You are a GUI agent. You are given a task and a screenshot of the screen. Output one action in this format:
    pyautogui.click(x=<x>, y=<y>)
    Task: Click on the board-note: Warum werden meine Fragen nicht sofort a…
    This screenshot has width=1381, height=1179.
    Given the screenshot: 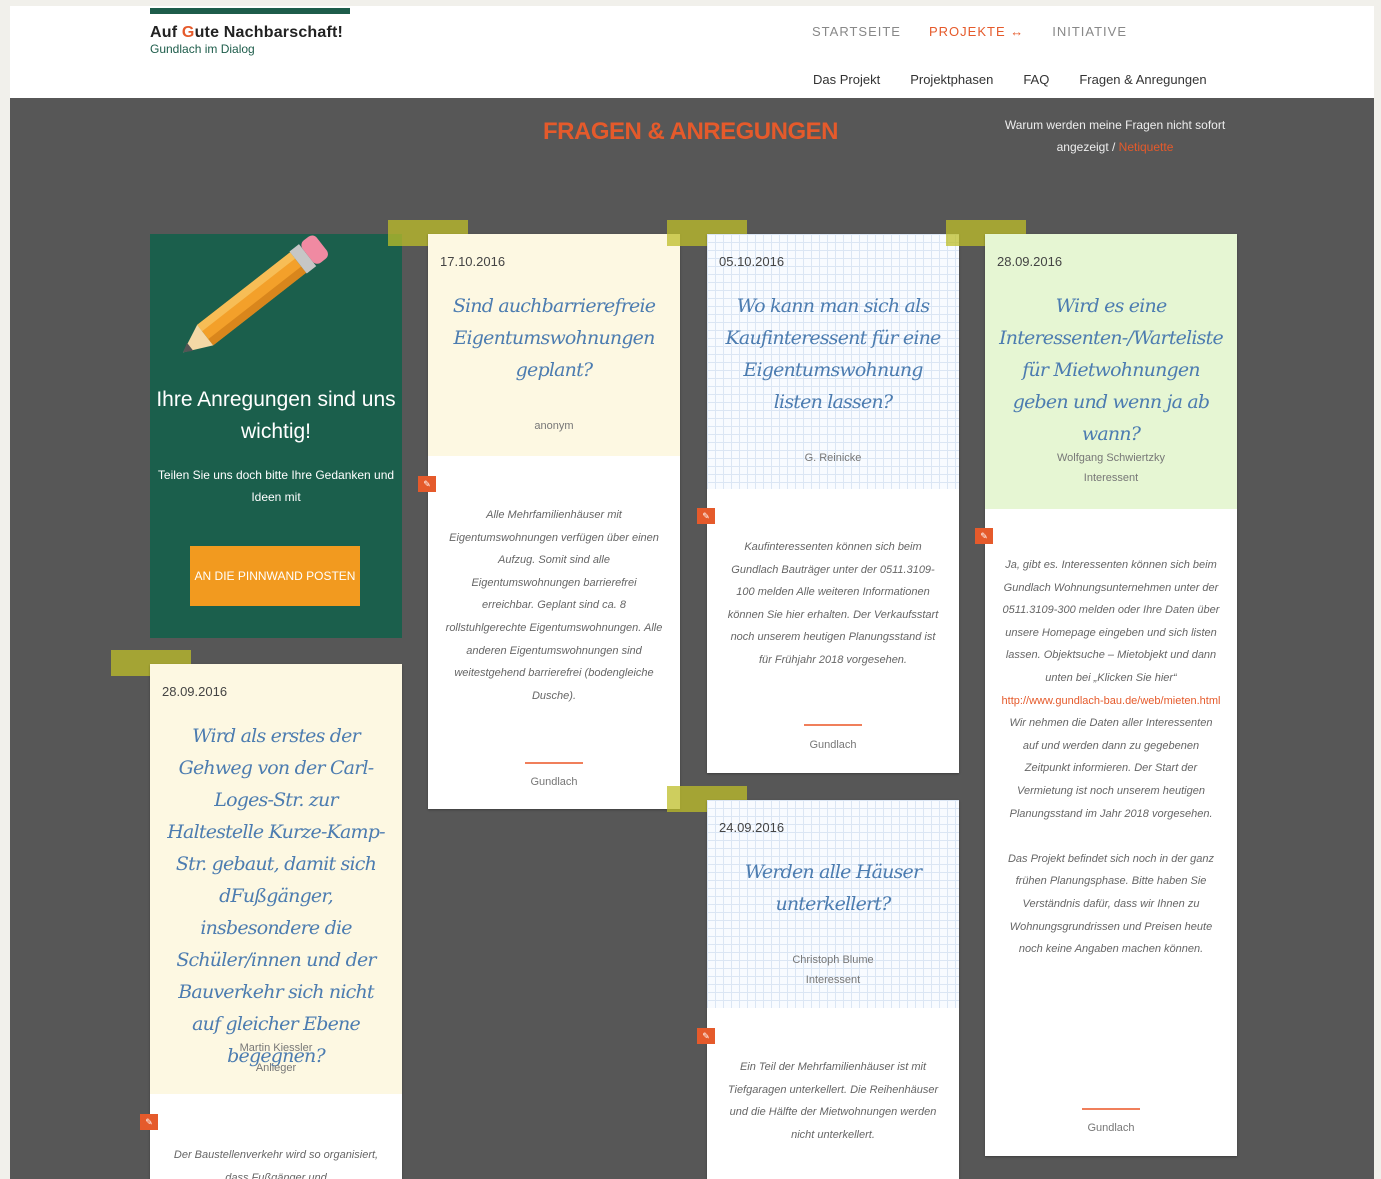 What is the action you would take?
    pyautogui.click(x=1115, y=136)
    